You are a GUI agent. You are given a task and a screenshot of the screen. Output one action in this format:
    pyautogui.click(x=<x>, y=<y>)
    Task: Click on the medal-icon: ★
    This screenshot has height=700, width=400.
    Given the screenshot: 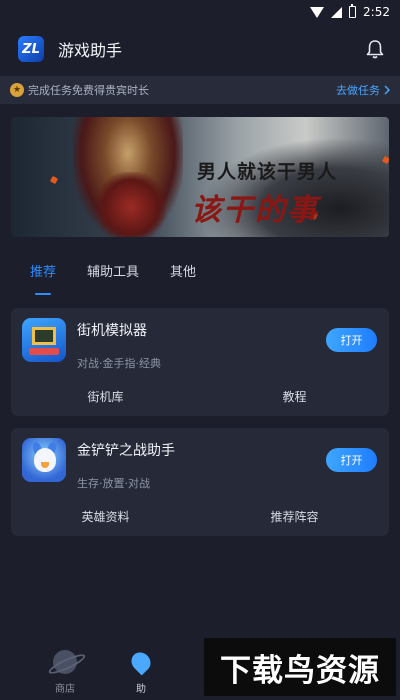 What is the action you would take?
    pyautogui.click(x=17, y=90)
    